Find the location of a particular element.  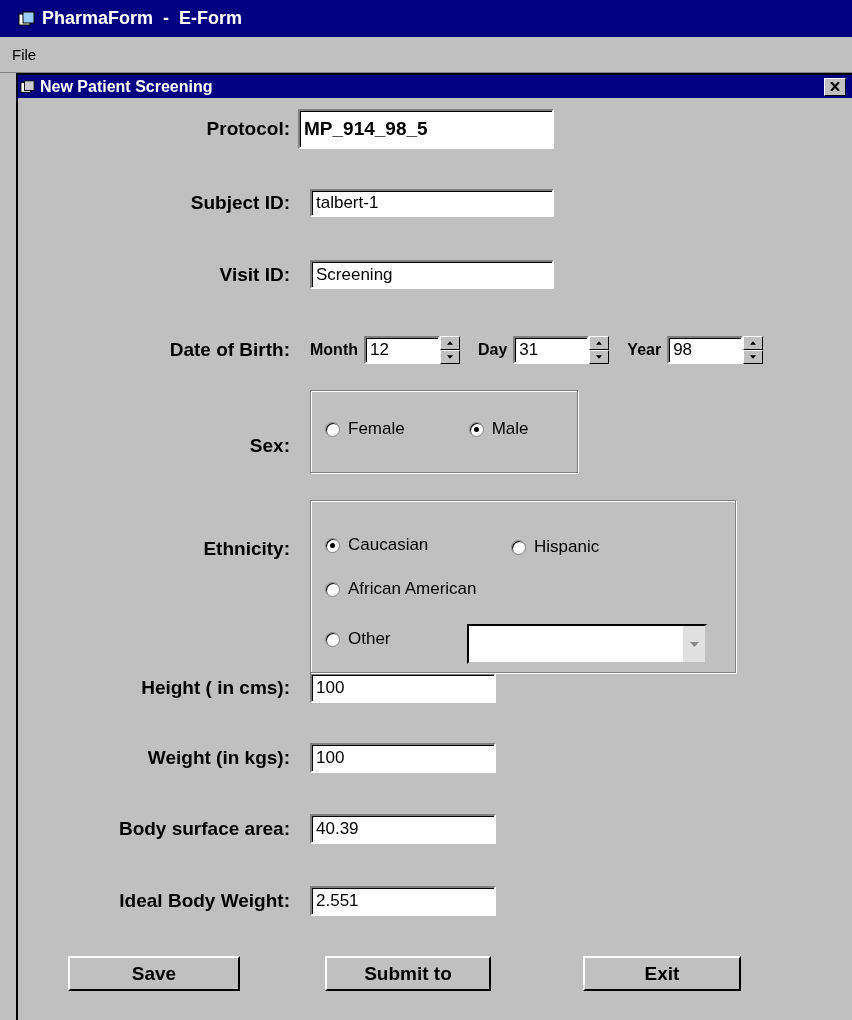

field-label: Month is located at coordinates (334, 350).